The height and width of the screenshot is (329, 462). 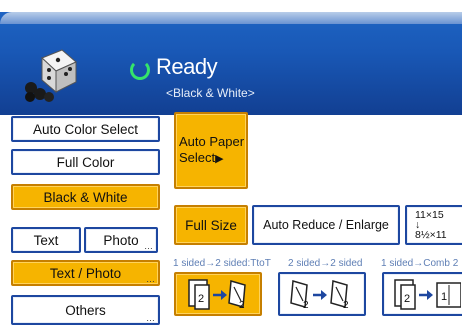 I want to click on text-mode-label: Text, so click(x=46, y=240).